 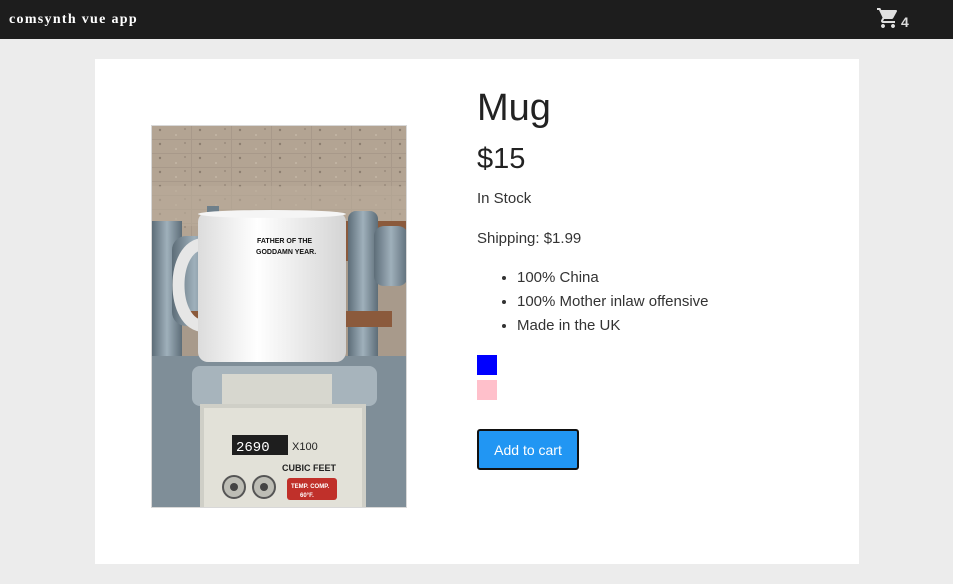 What do you see at coordinates (504, 198) in the screenshot?
I see `stock-status: In Stock` at bounding box center [504, 198].